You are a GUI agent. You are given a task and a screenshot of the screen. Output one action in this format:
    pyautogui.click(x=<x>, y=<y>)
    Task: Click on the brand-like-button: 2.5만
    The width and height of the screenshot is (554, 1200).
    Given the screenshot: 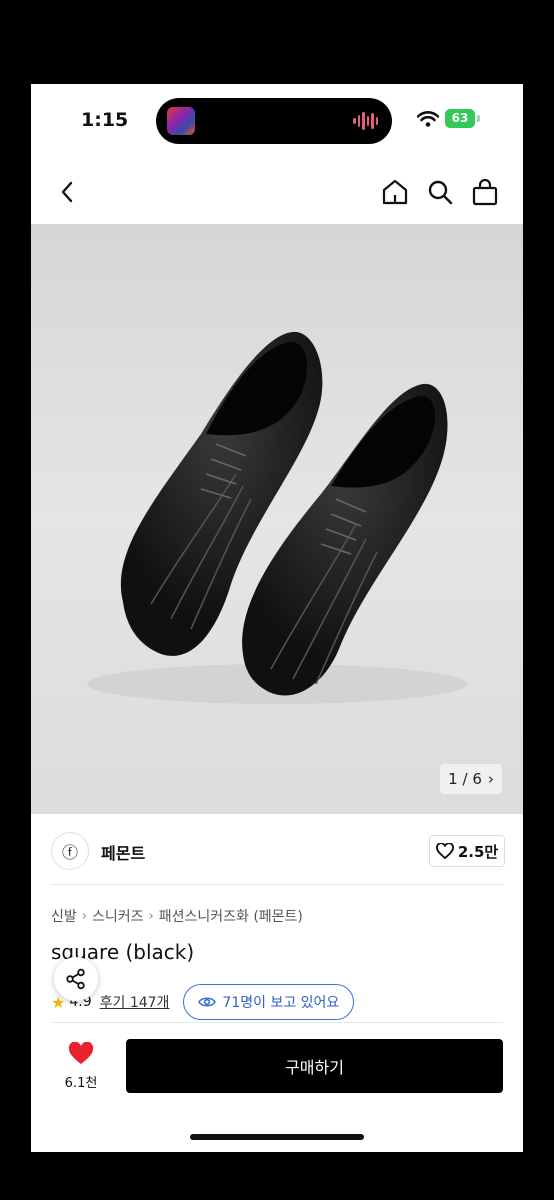 What is the action you would take?
    pyautogui.click(x=467, y=851)
    